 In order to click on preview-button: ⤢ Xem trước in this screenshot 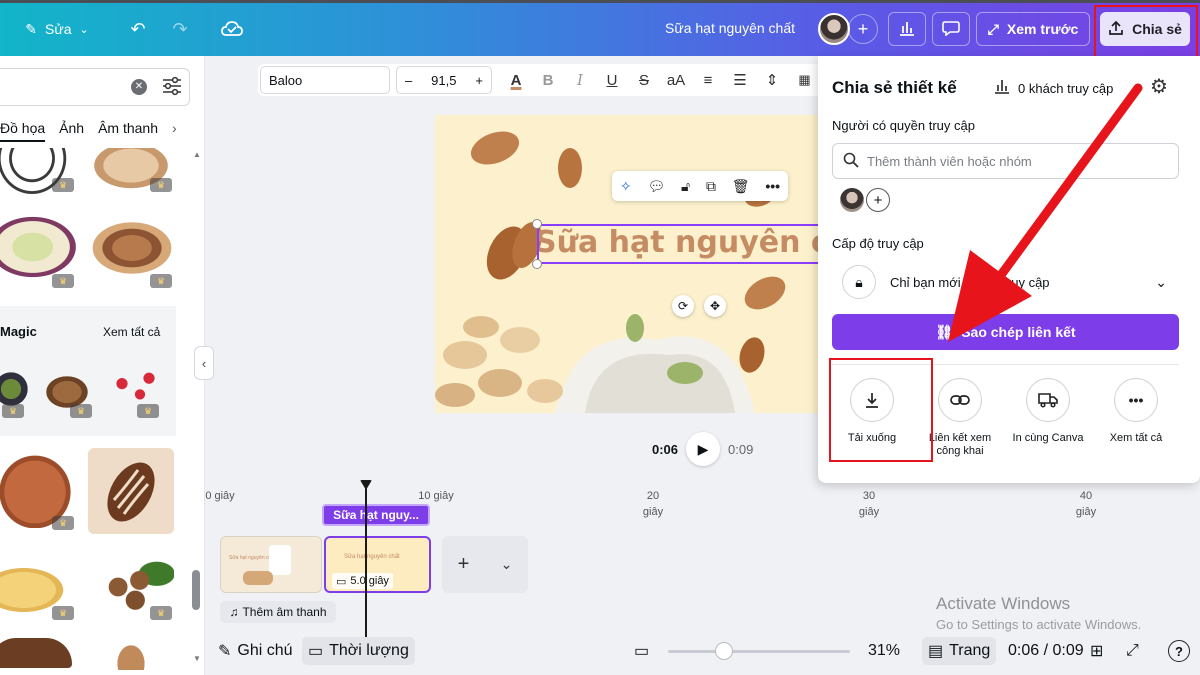, I will do `click(1033, 29)`.